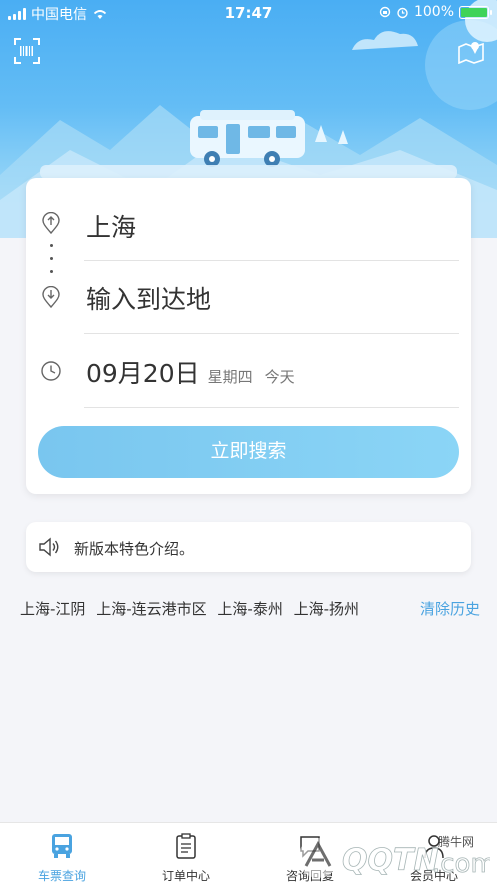 The image size is (497, 883). Describe the element at coordinates (433, 12) in the screenshot. I see `battery-percent: 100%` at that location.